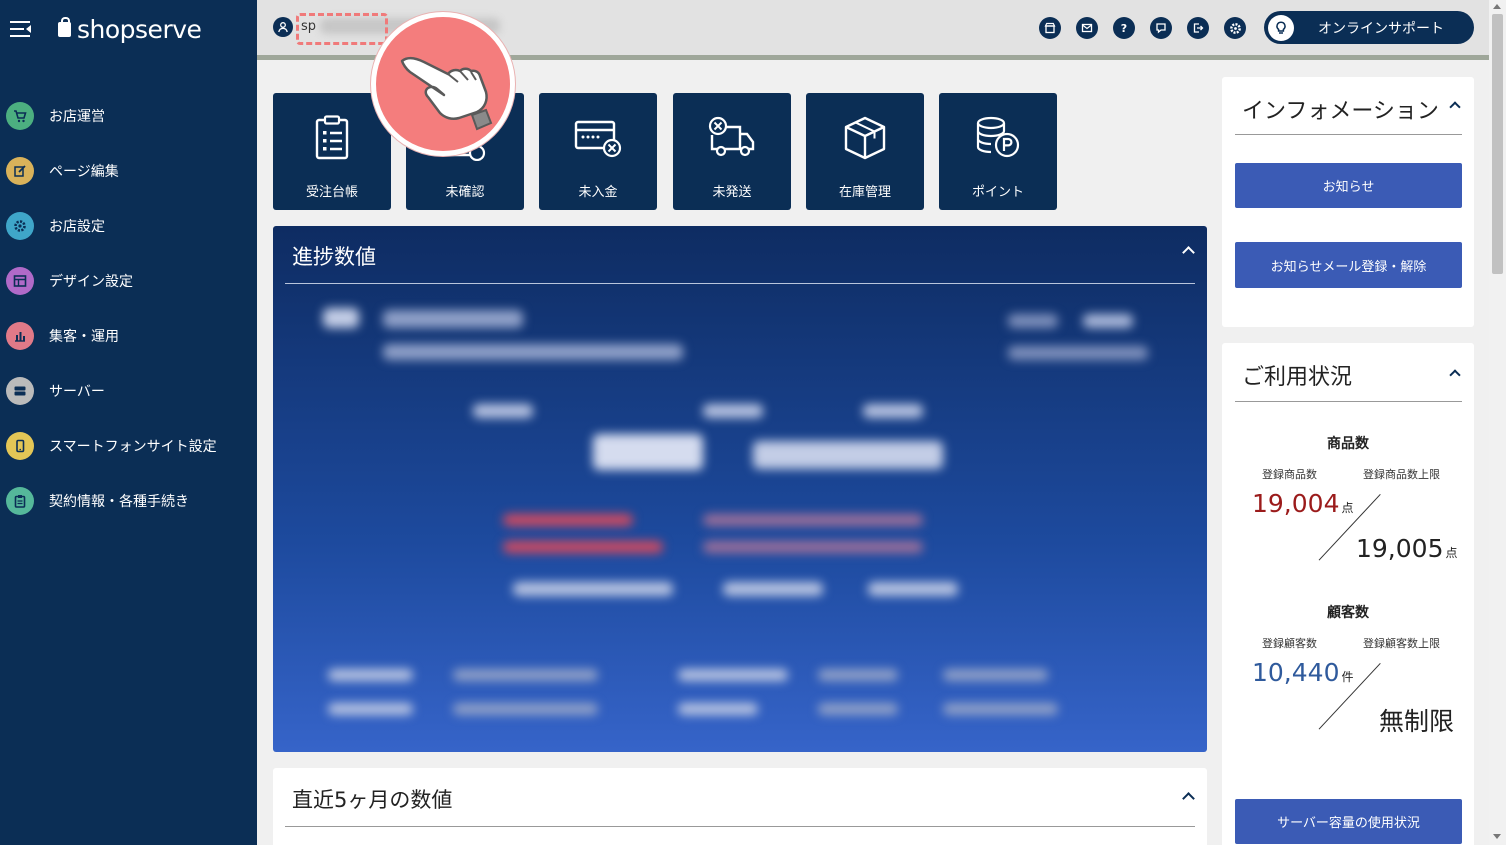  Describe the element at coordinates (77, 391) in the screenshot. I see `sidebar-item-label: サーバー` at that location.